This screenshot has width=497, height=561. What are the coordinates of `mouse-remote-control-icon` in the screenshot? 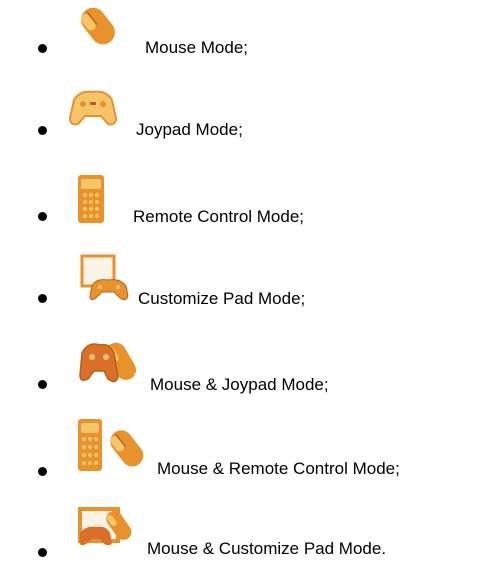 It's located at (111, 445).